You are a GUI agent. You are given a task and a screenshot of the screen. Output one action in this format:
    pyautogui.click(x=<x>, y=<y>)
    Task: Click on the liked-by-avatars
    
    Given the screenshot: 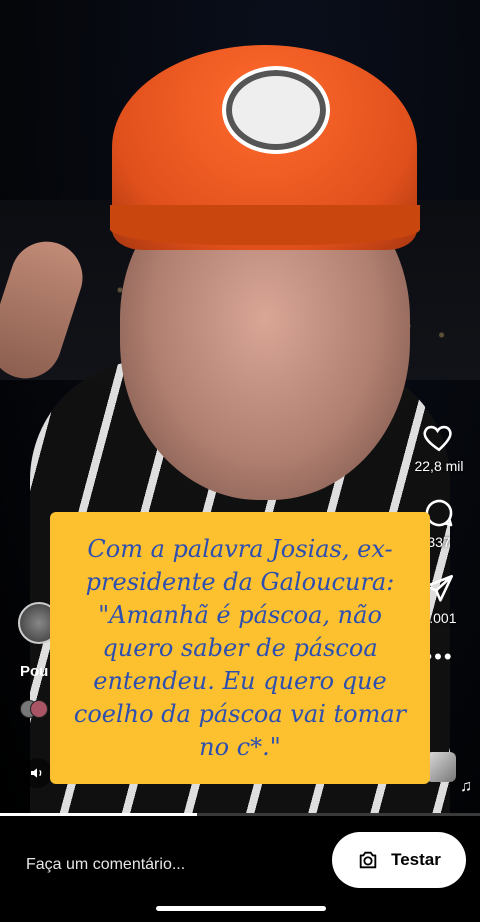 What is the action you would take?
    pyautogui.click(x=35, y=709)
    